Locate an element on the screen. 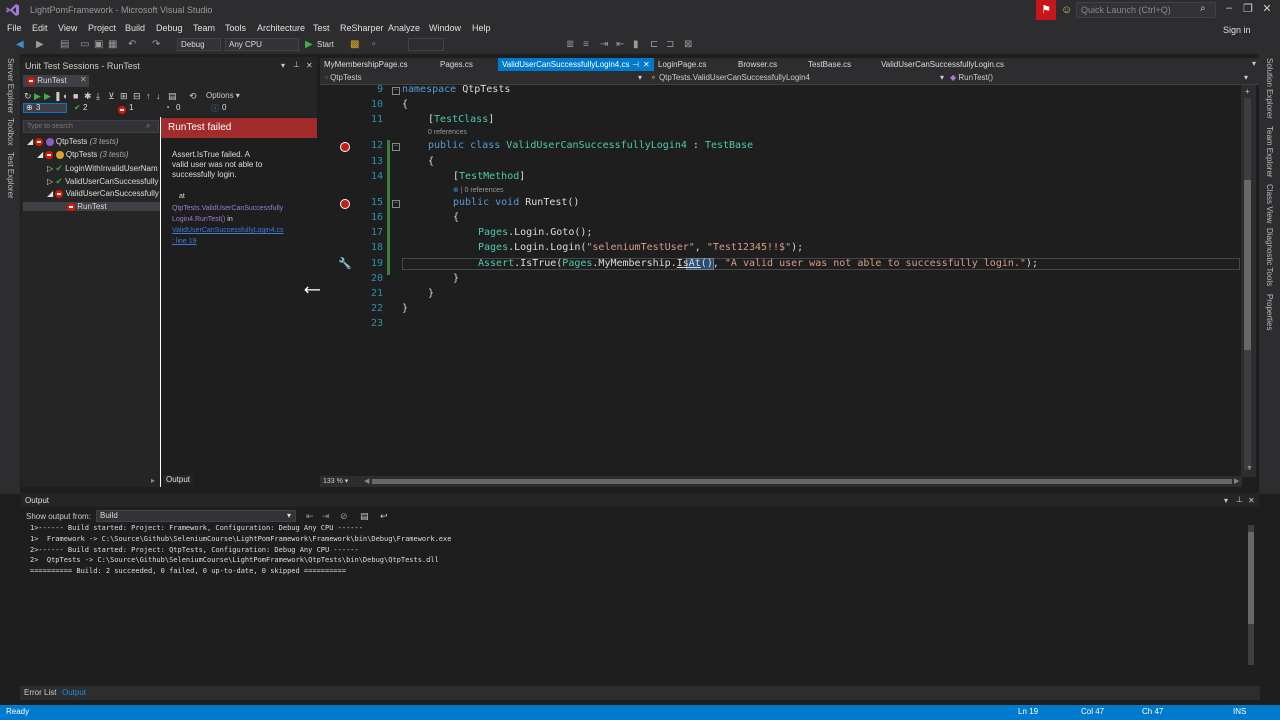  tree-item-namespace: ◢ QtpTests (3 tests) is located at coordinates (83, 154).